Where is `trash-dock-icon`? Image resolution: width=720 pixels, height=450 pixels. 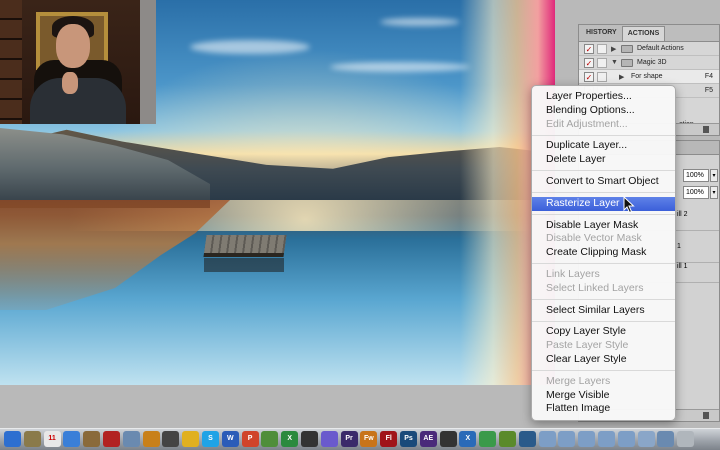 trash-dock-icon is located at coordinates (686, 439).